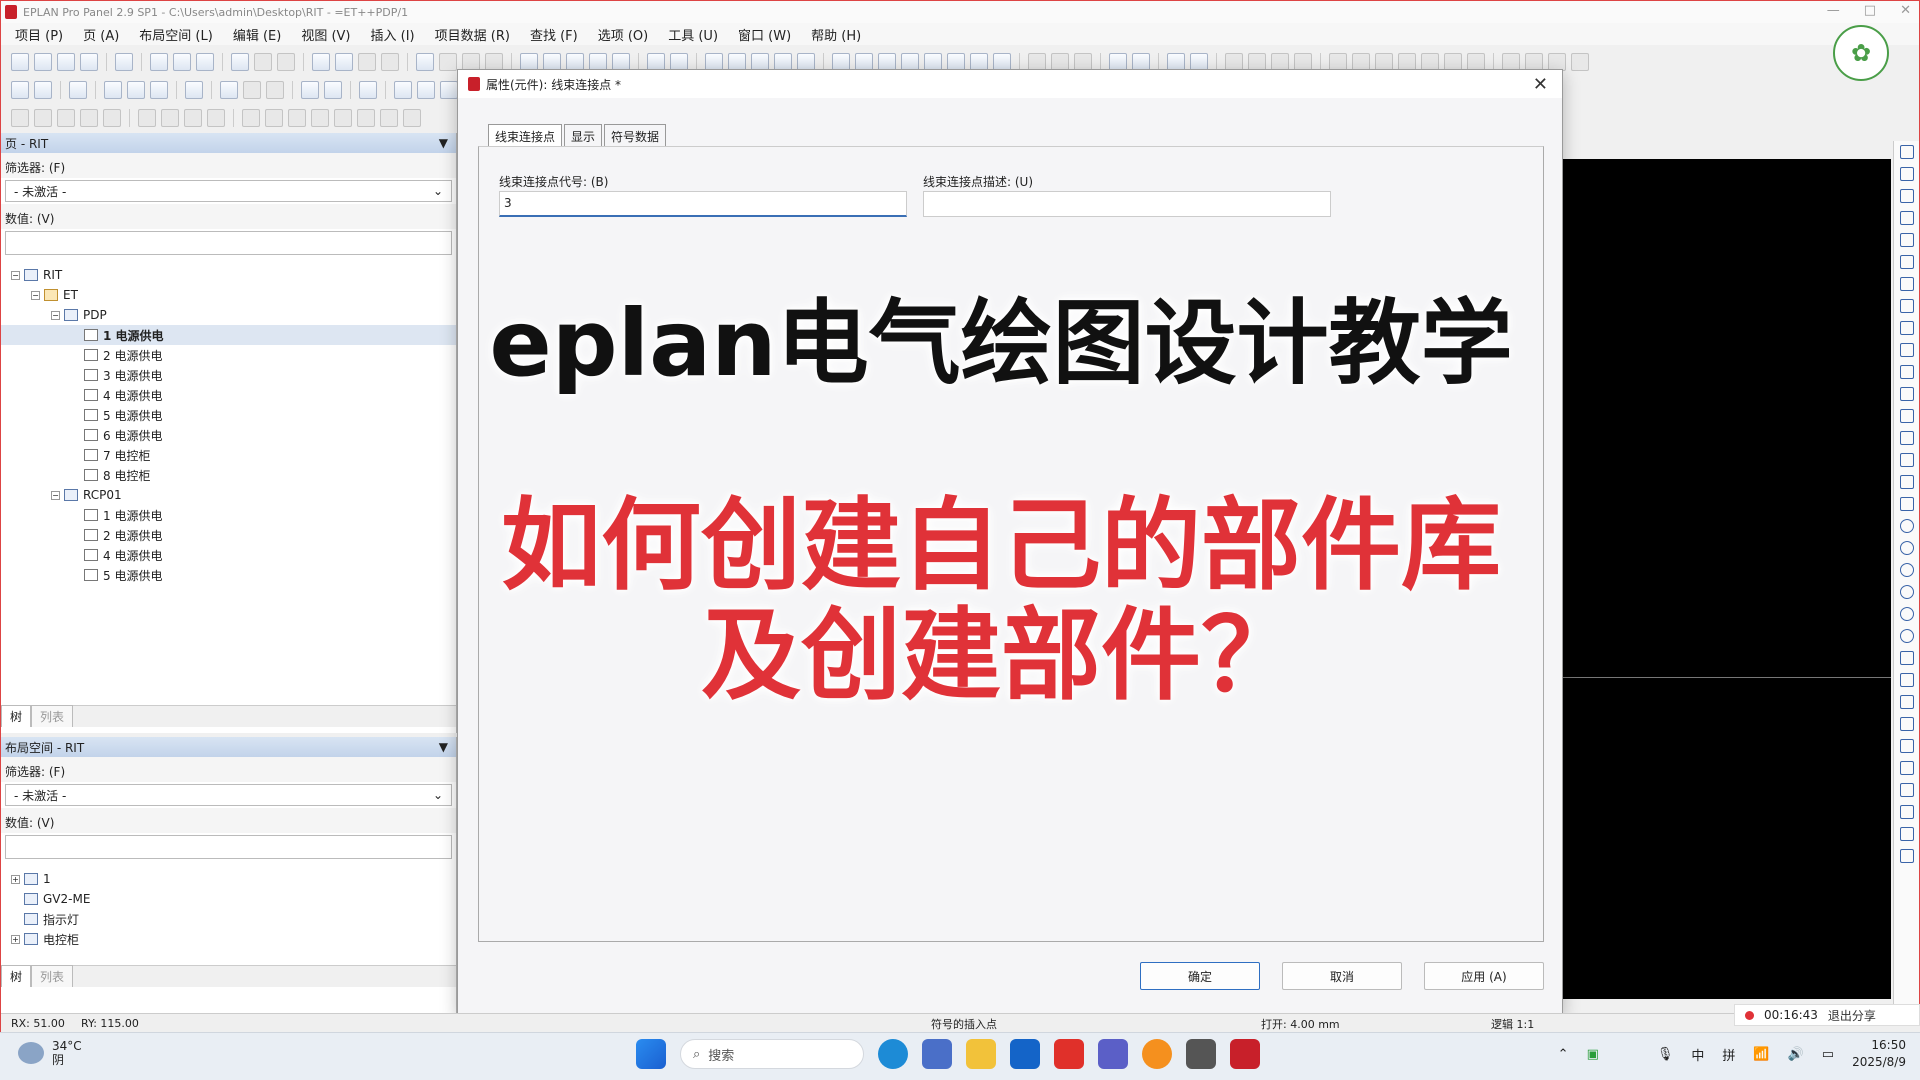 Image resolution: width=1920 pixels, height=1080 pixels. Describe the element at coordinates (113, 90) in the screenshot. I see `number-a-icon` at that location.